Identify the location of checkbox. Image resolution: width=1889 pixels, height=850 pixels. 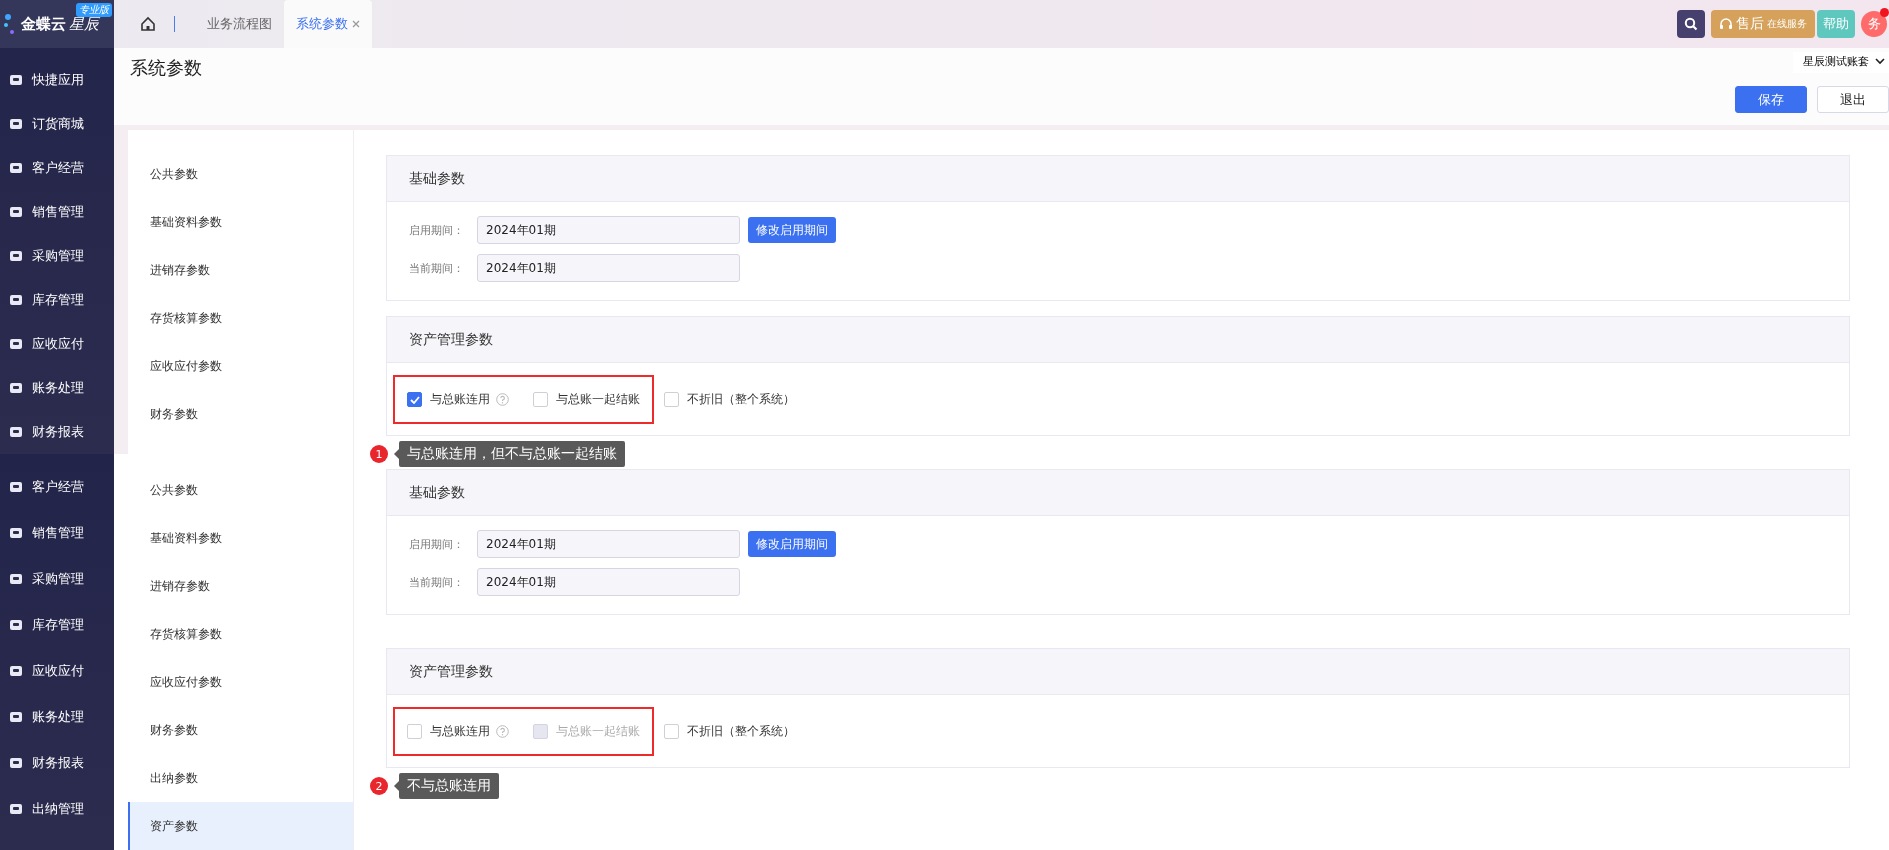
(414, 399).